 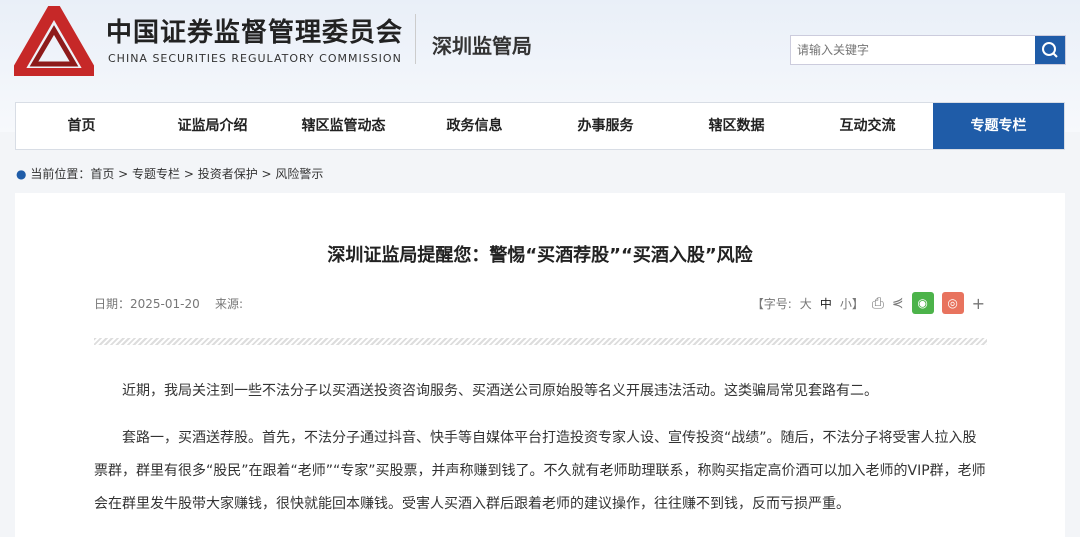 I want to click on nav-interaction: 互动交流, so click(x=867, y=126).